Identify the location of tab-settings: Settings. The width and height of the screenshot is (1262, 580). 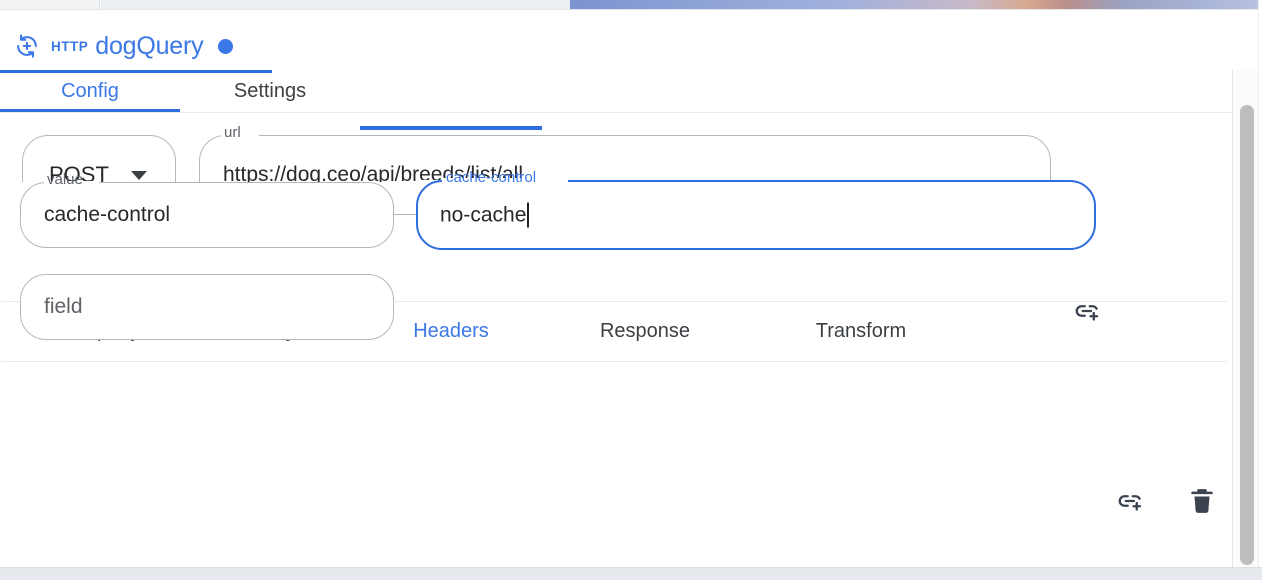
(270, 91).